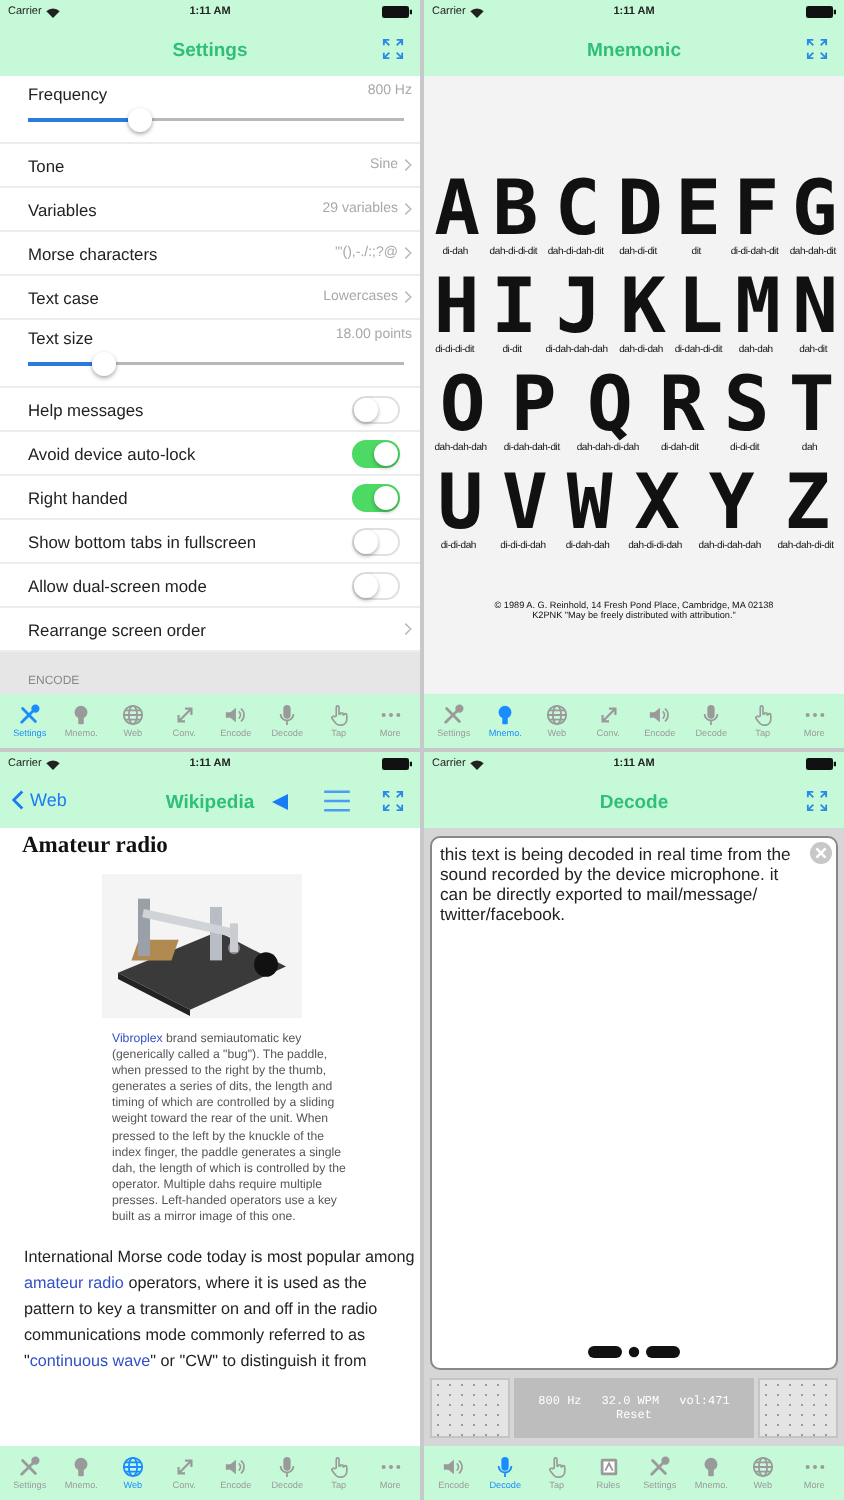 The image size is (844, 1500). I want to click on mnemonic-letter: S, so click(744, 404).